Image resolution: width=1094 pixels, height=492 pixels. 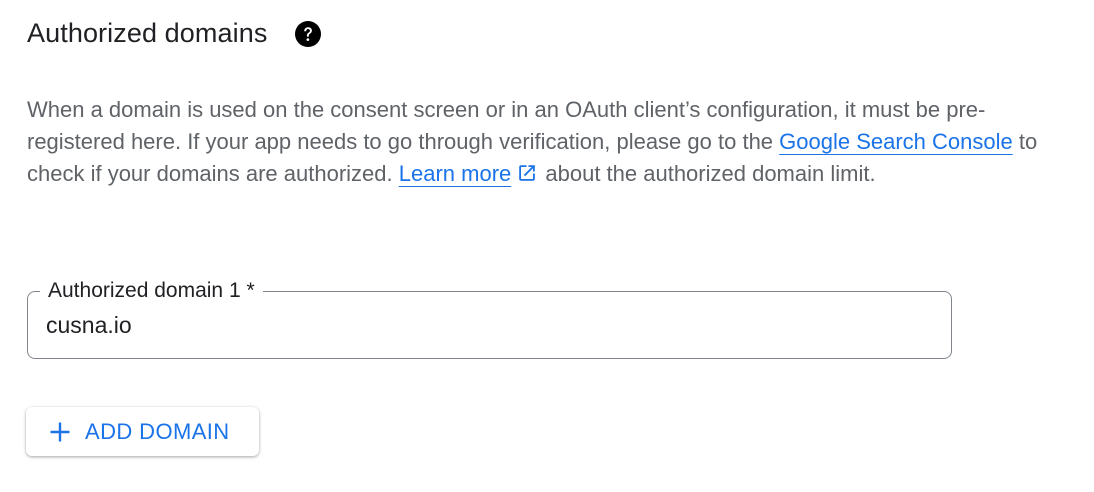 I want to click on description-text-end: about the authorized domain limit., so click(x=707, y=173).